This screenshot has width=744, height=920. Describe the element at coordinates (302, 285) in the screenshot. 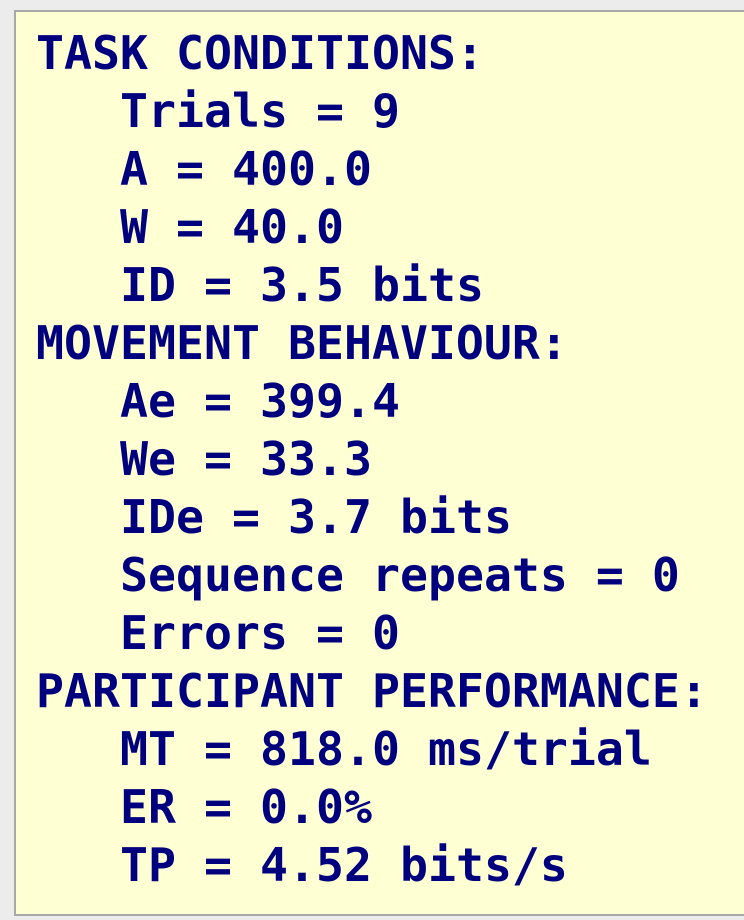

I see `index-of-difficulty-value: ID = 3.5 bits` at that location.